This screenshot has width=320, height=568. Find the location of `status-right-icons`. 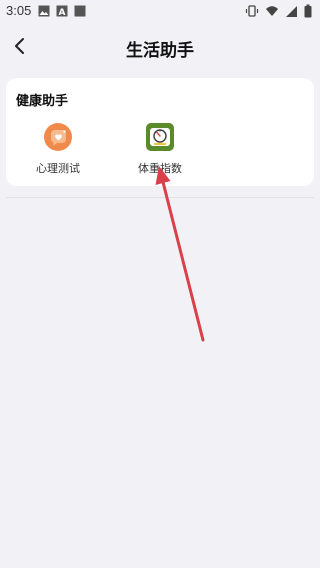

status-right-icons is located at coordinates (278, 11).